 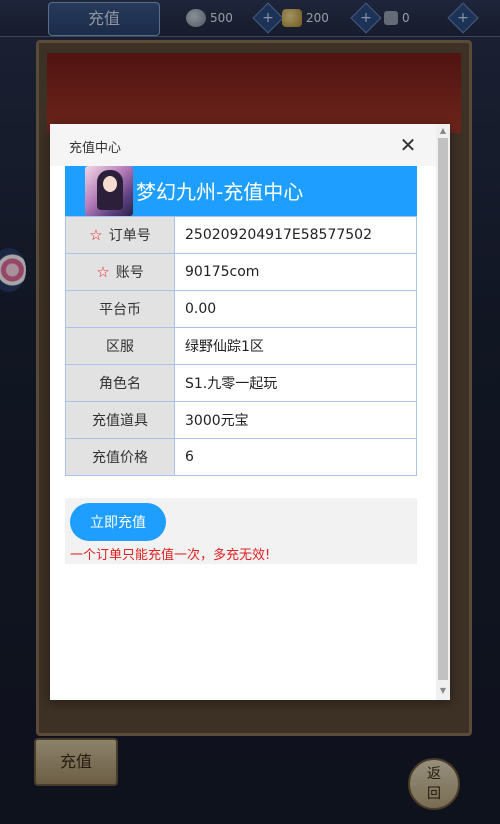 I want to click on table-row: ☆ 账号 90175com, so click(x=241, y=272).